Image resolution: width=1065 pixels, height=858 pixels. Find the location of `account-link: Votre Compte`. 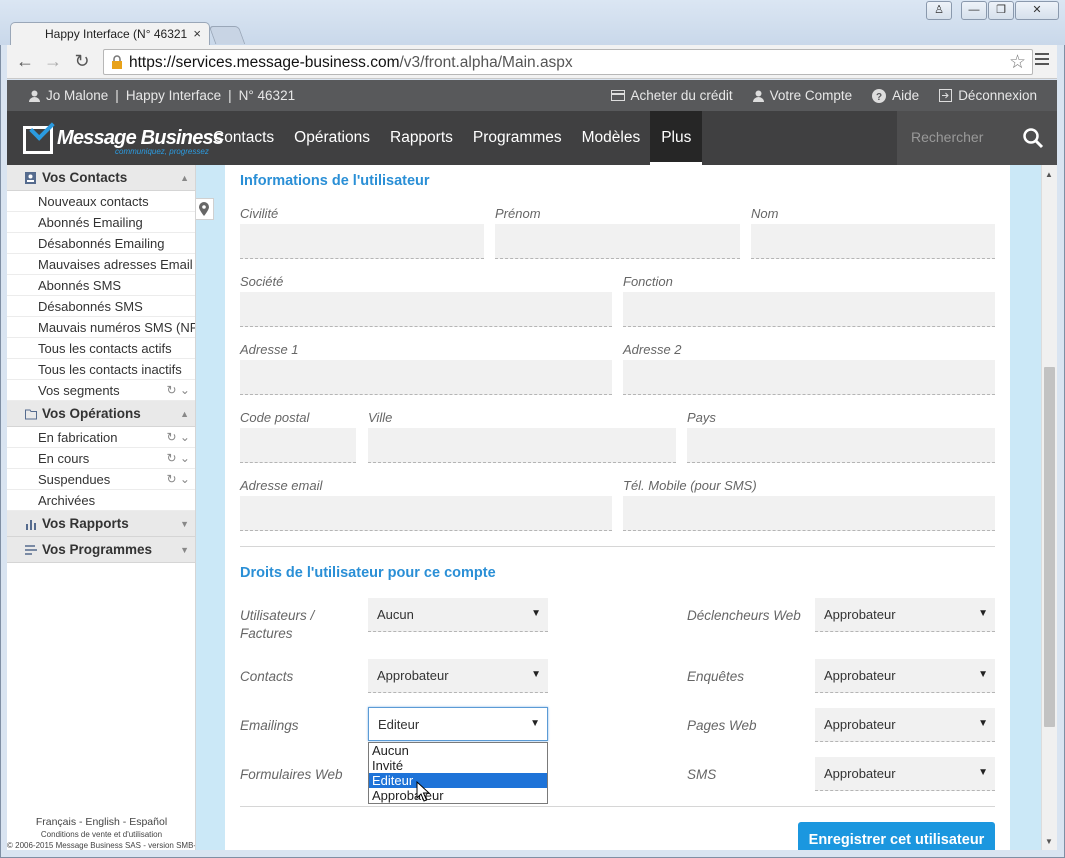

account-link: Votre Compte is located at coordinates (802, 95).